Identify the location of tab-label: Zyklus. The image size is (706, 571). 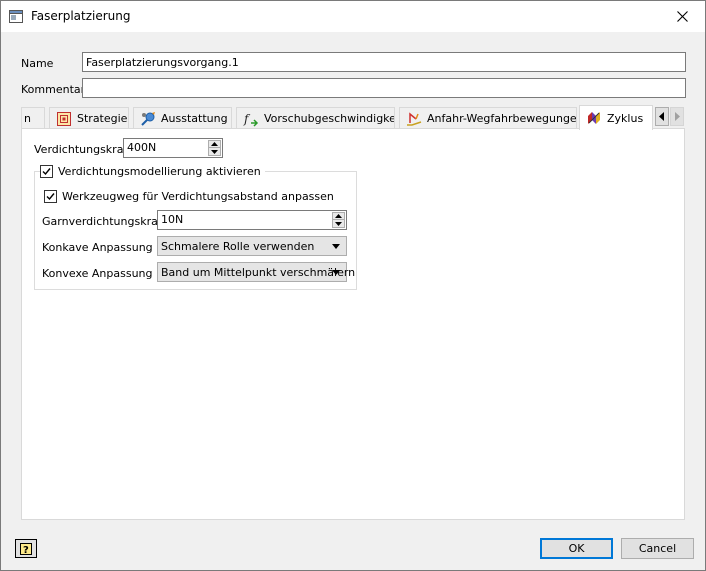
(625, 118).